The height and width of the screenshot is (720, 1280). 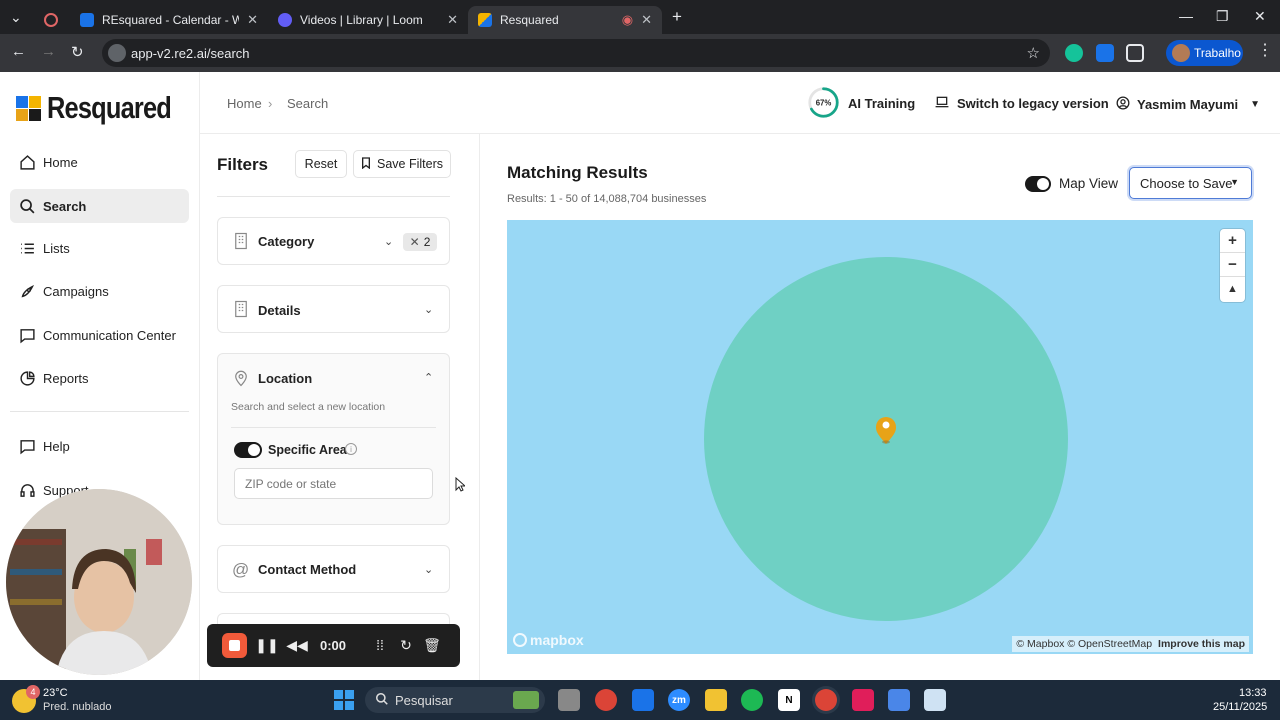 I want to click on delete-icon: 🗑, so click(x=432, y=645).